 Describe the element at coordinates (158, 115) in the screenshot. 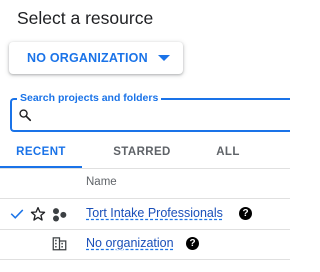

I see `search-input` at that location.